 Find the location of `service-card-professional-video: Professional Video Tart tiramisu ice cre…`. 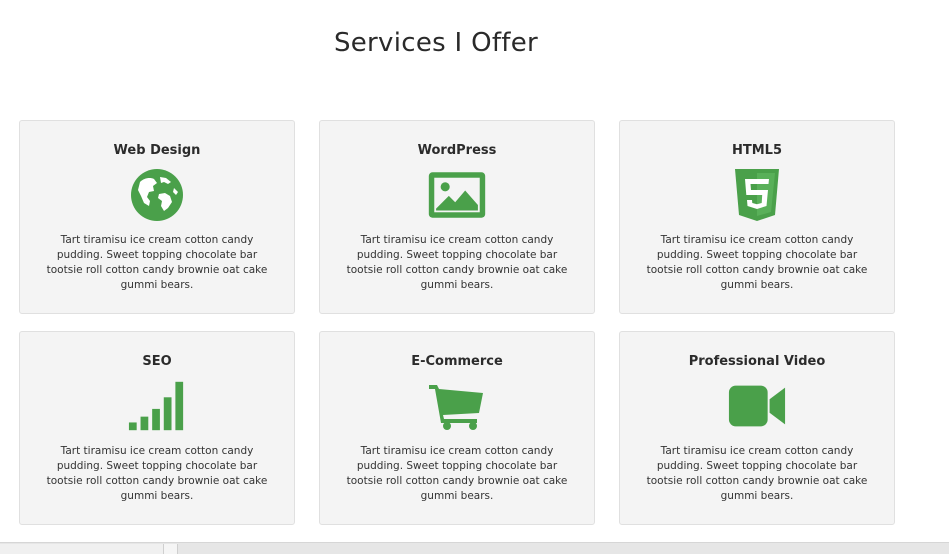

service-card-professional-video: Professional Video Tart tiramisu ice cre… is located at coordinates (757, 428).